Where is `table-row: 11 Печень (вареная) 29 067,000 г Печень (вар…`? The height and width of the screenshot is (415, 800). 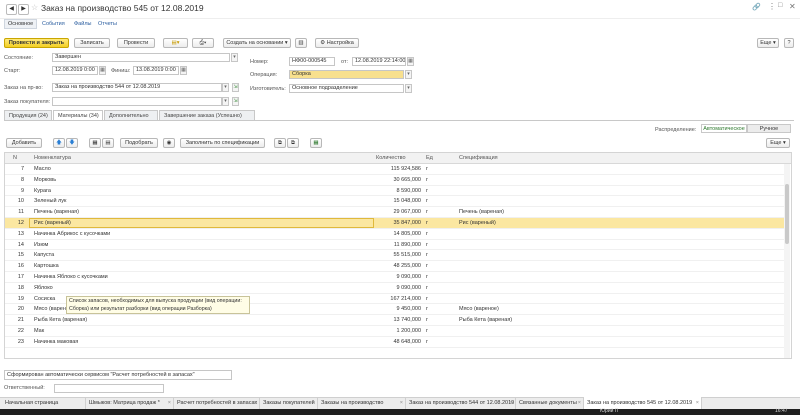 table-row: 11 Печень (вареная) 29 067,000 г Печень (вар… is located at coordinates (397, 212).